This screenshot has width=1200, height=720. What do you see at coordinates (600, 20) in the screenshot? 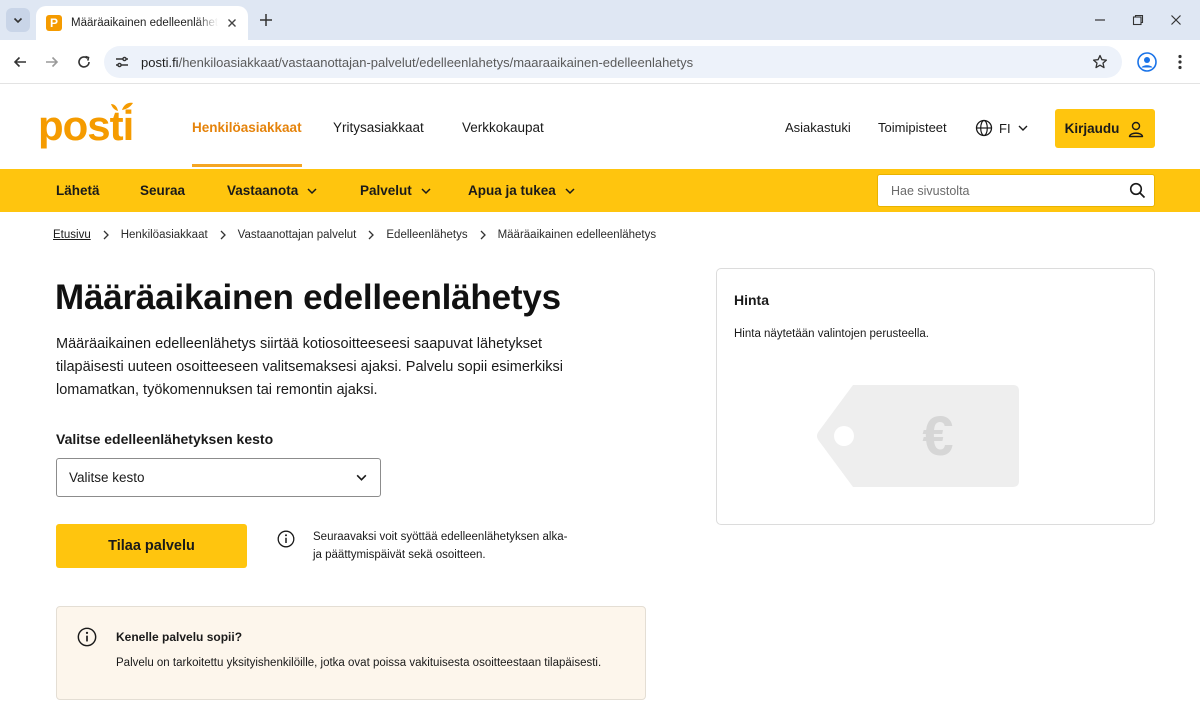
I see `browser-tabstrip: P Määräaikainen edelleenlähetys – Posti` at bounding box center [600, 20].